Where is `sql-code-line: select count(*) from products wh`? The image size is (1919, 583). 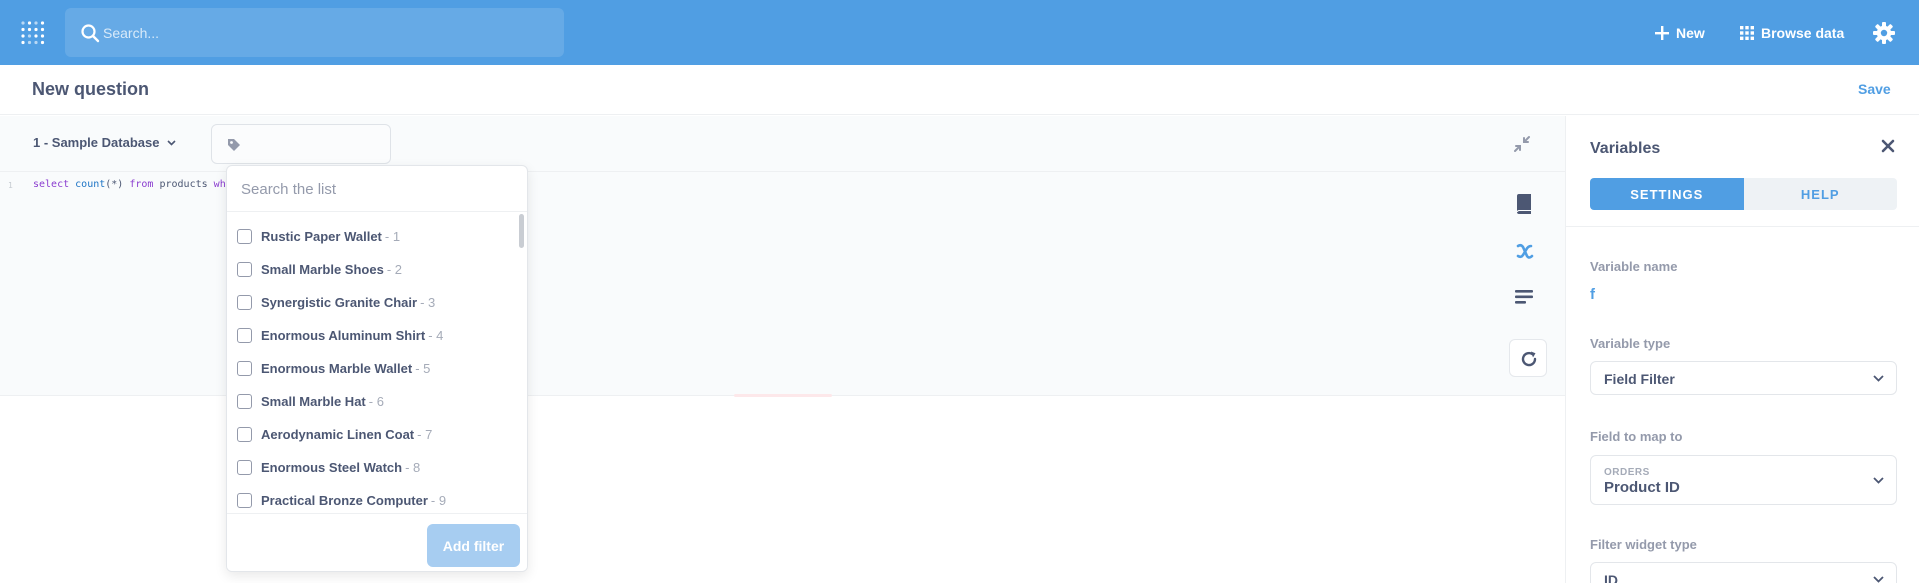
sql-code-line: select count(*) from products wh is located at coordinates (129, 184).